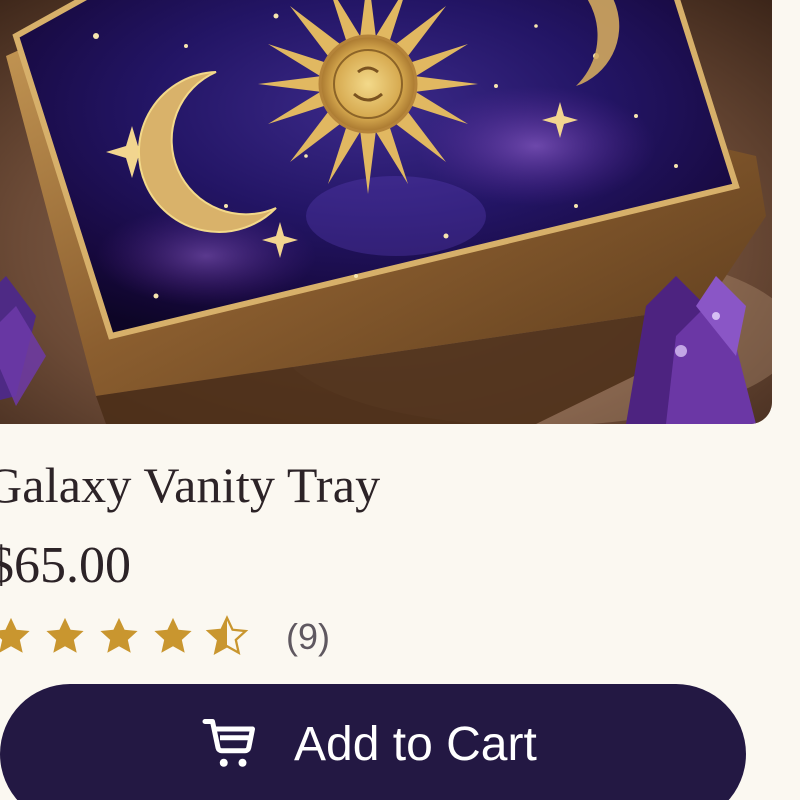 Image resolution: width=800 pixels, height=800 pixels. What do you see at coordinates (228, 743) in the screenshot?
I see `cart-icon` at bounding box center [228, 743].